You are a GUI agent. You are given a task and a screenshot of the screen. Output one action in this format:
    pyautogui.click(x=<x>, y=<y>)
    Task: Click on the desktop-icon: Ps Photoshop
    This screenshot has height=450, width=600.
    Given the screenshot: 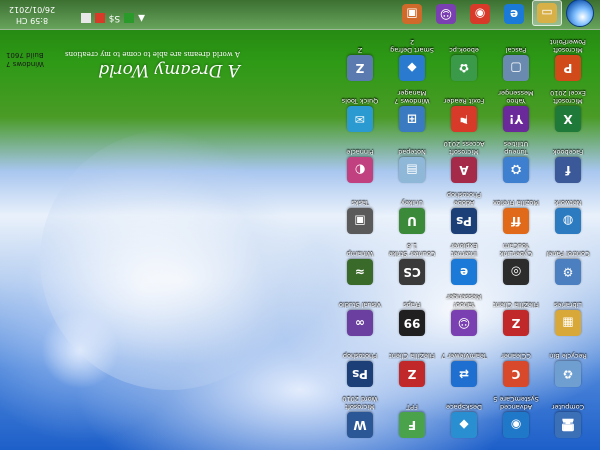 What is the action you would take?
    pyautogui.click(x=360, y=361)
    